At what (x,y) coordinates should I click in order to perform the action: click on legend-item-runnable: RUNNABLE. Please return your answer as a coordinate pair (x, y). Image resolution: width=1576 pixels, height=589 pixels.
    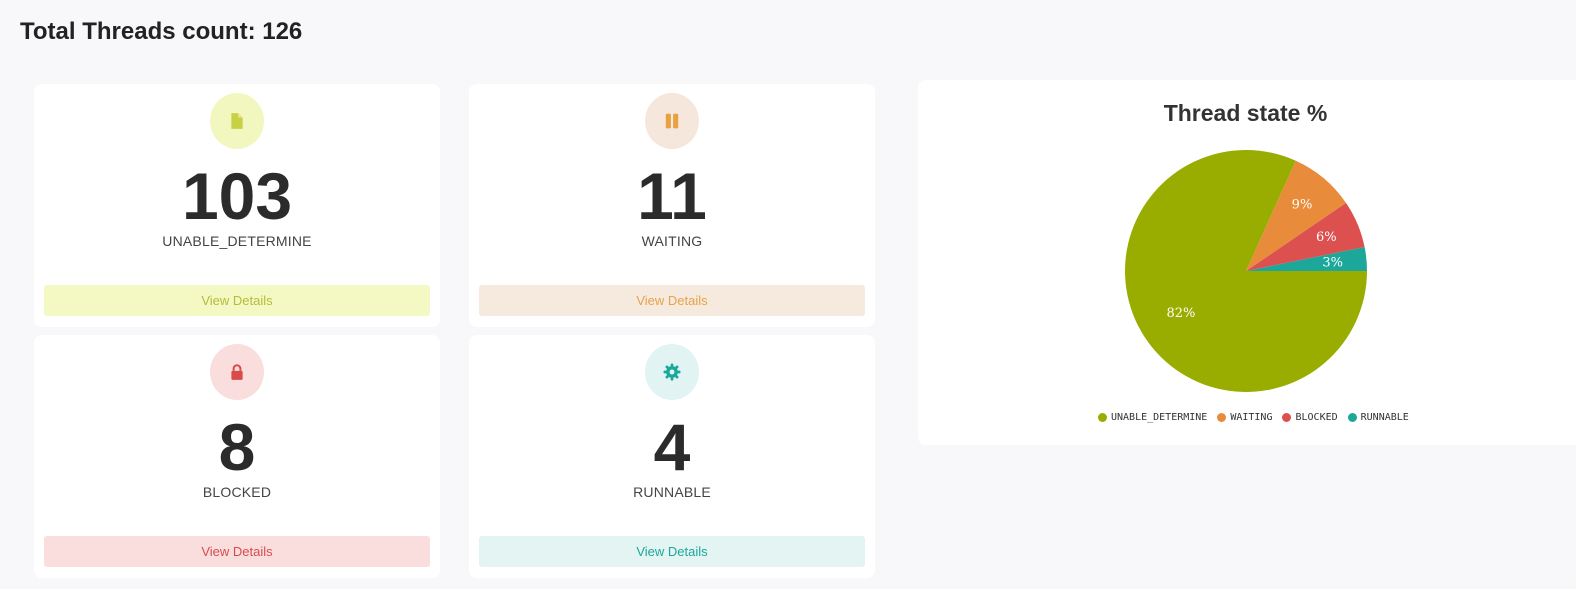
    Looking at the image, I should click on (1378, 417).